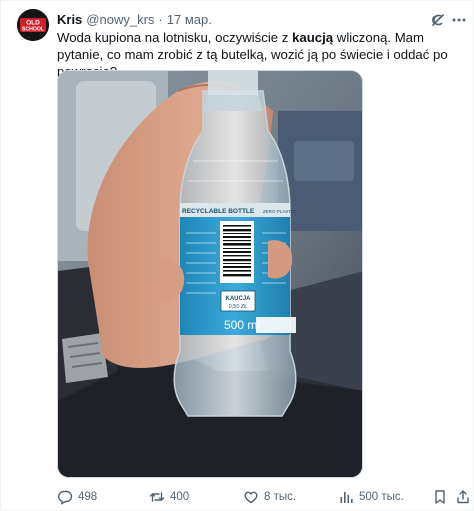  I want to click on retweet-button: 400, so click(169, 497).